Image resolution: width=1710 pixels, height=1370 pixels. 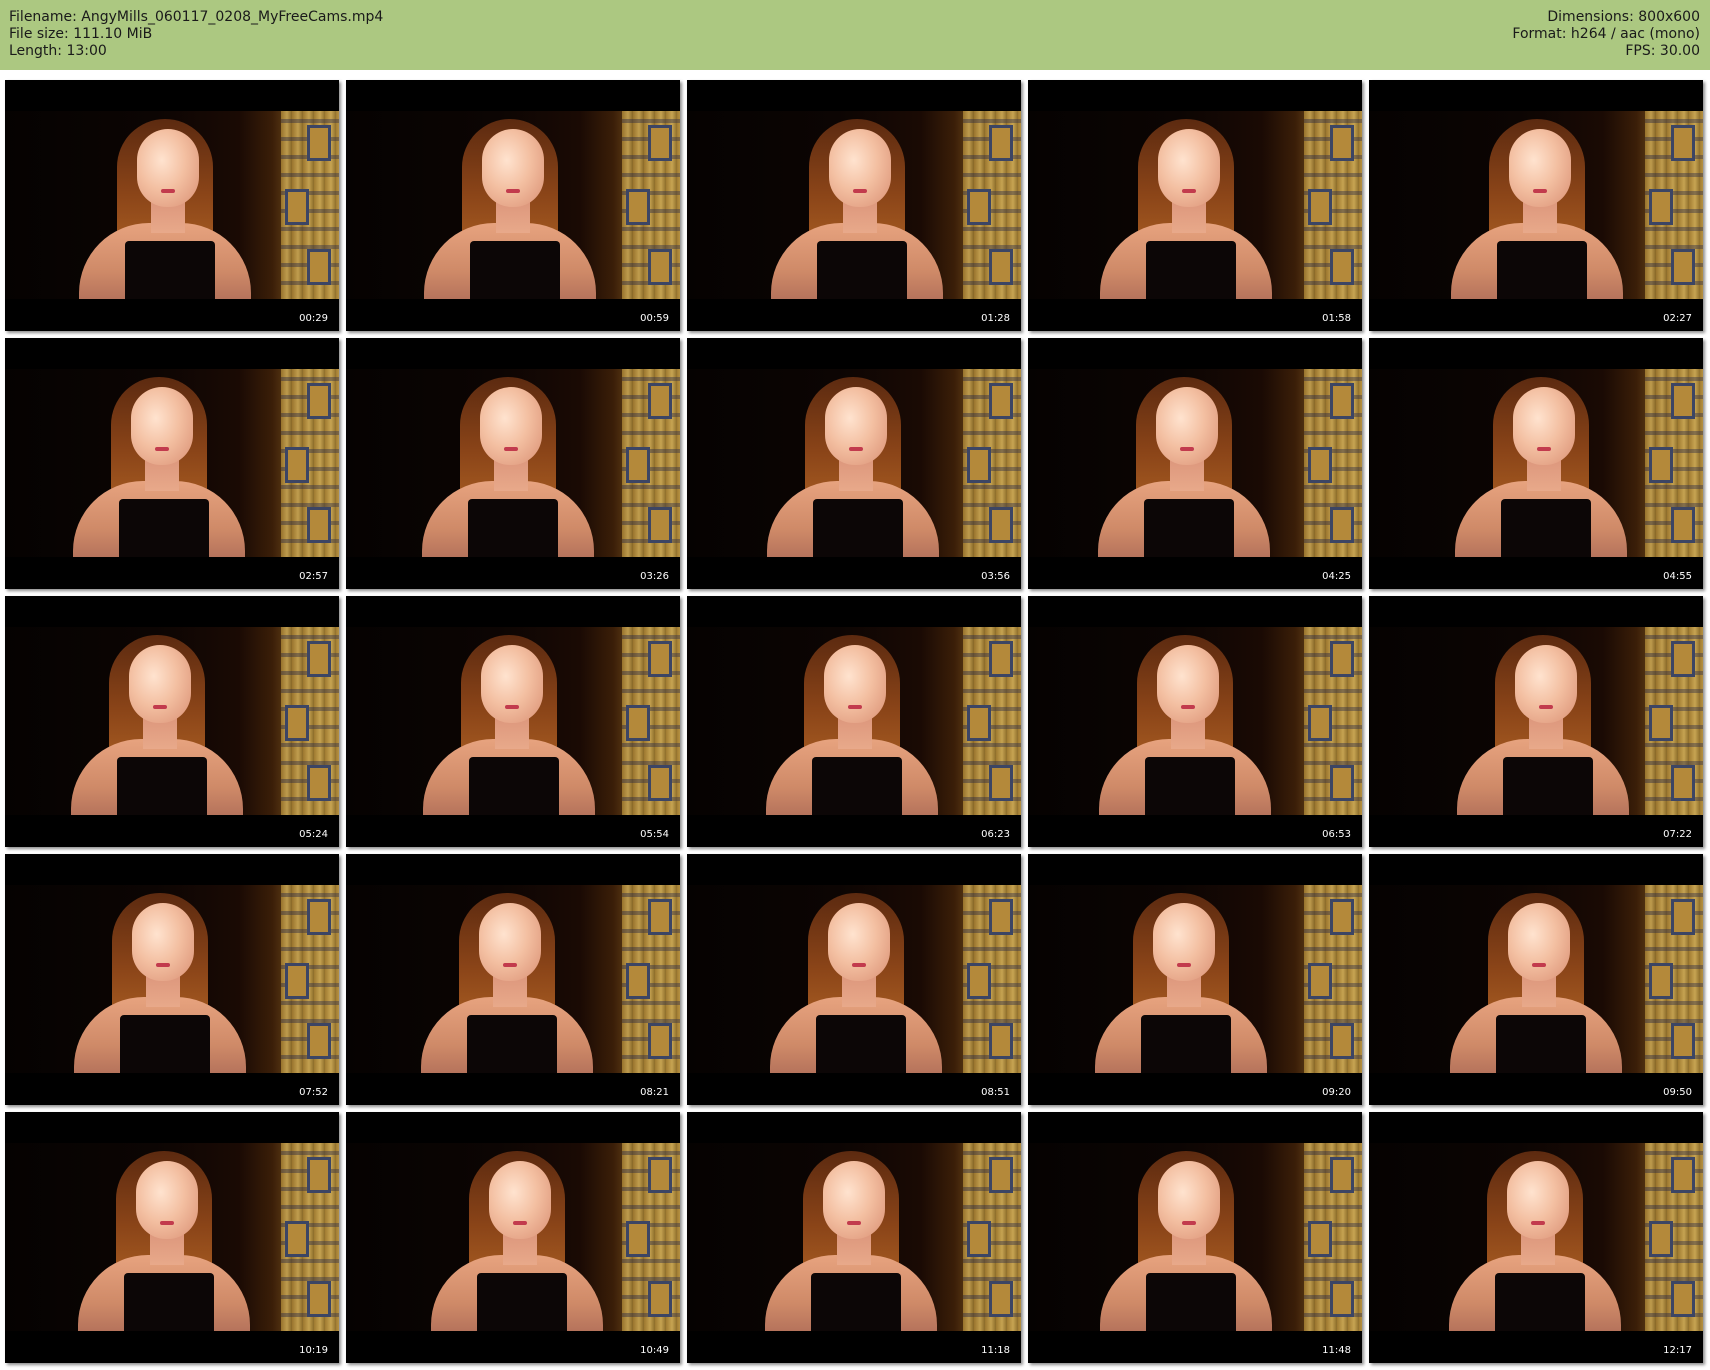 What do you see at coordinates (995, 1350) in the screenshot?
I see `thumbnail-timestamp: 11:18` at bounding box center [995, 1350].